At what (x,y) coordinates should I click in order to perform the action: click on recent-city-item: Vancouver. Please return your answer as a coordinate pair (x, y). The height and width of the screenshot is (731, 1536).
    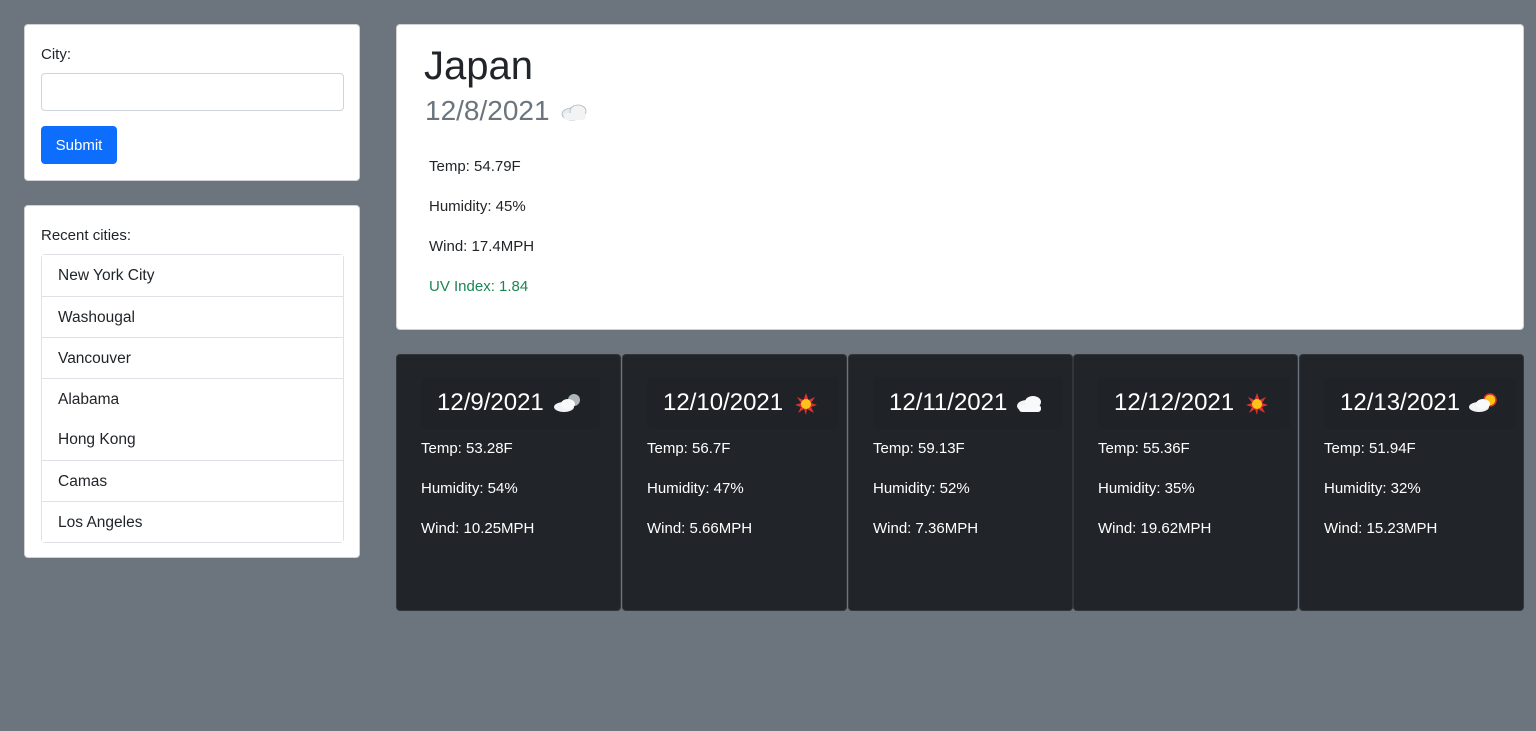
    Looking at the image, I should click on (192, 357).